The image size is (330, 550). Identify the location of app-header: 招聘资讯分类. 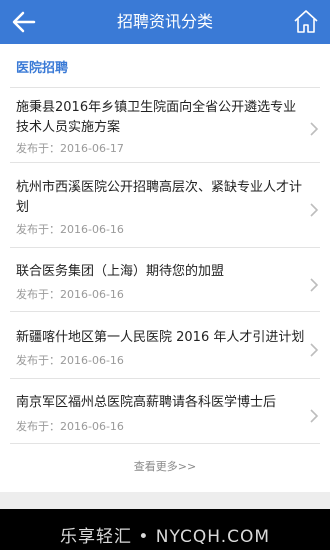
(165, 22).